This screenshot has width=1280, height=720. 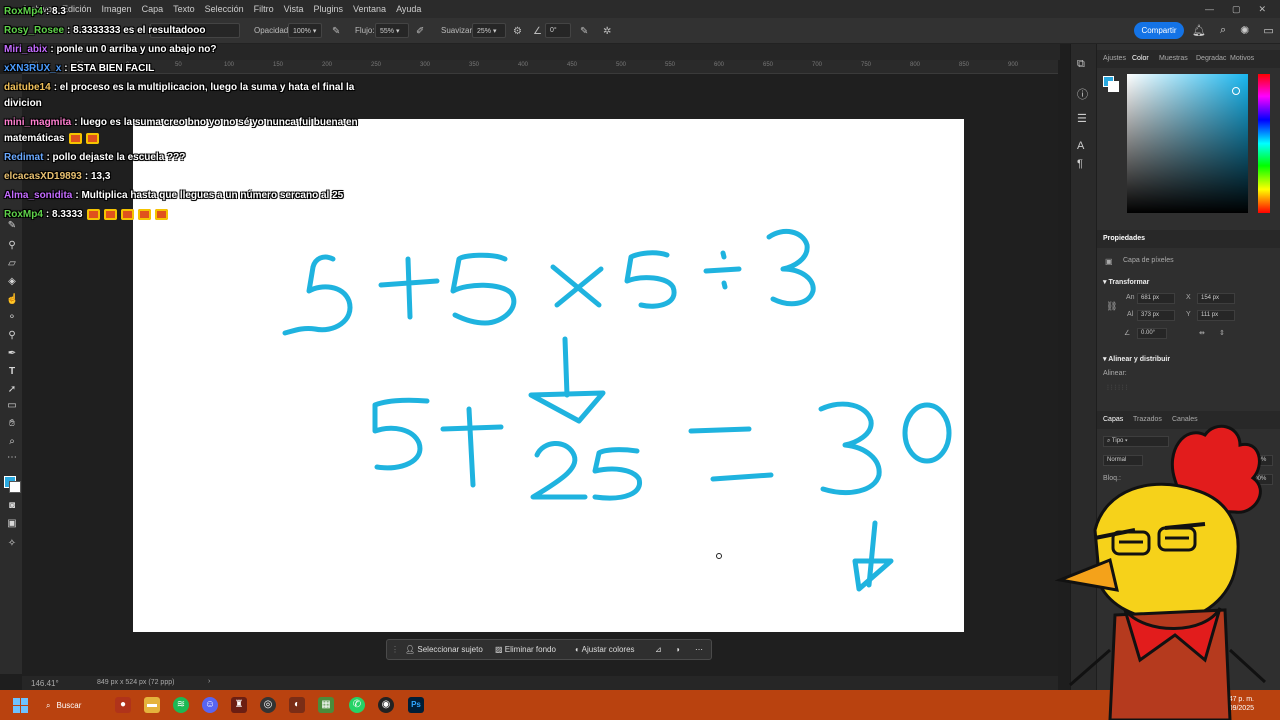 I want to click on more-options-icon: ⋯, so click(x=699, y=649).